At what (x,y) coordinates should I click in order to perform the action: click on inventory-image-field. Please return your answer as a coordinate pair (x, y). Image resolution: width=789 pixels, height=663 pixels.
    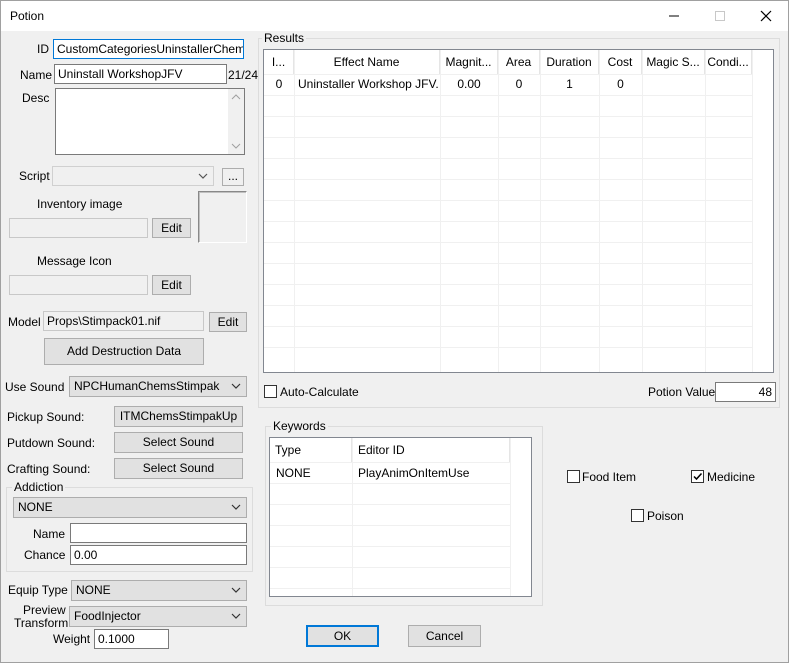
    Looking at the image, I should click on (78, 228).